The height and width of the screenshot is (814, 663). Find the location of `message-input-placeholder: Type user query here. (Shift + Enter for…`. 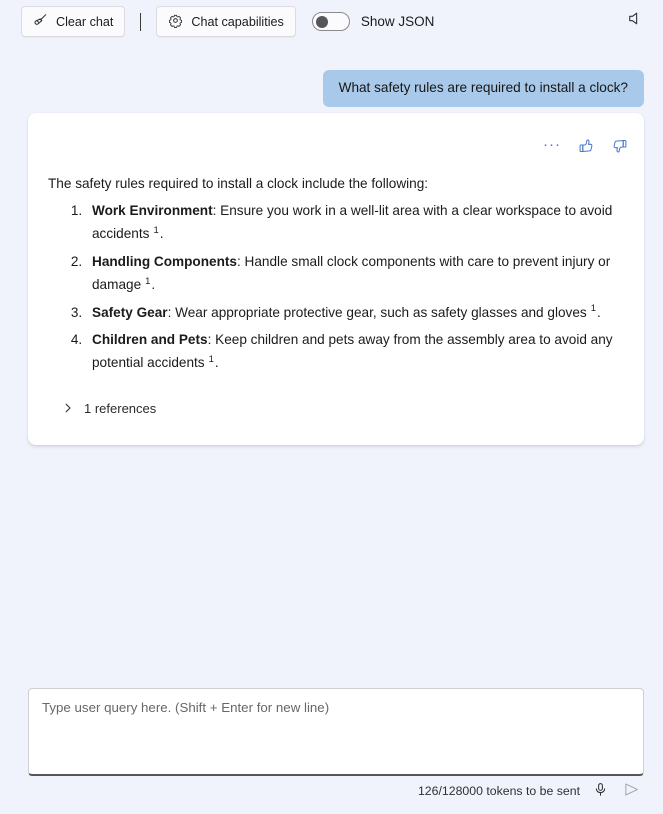

message-input-placeholder: Type user query here. (Shift + Enter for… is located at coordinates (186, 707).